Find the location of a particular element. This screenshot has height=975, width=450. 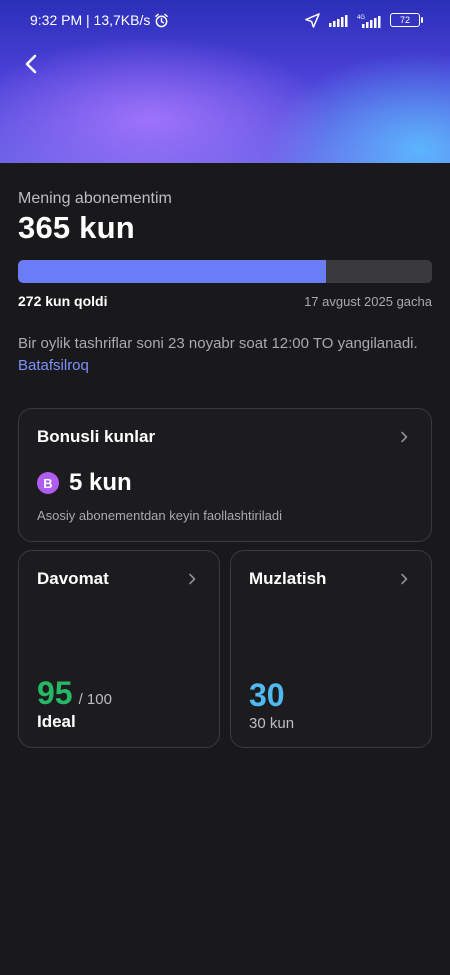

freeze-card-title: Muzlatish is located at coordinates (288, 578).